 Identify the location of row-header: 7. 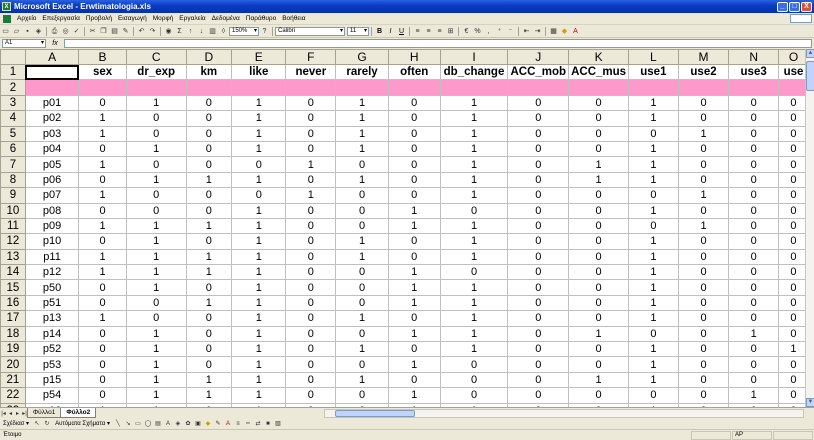
(13, 164).